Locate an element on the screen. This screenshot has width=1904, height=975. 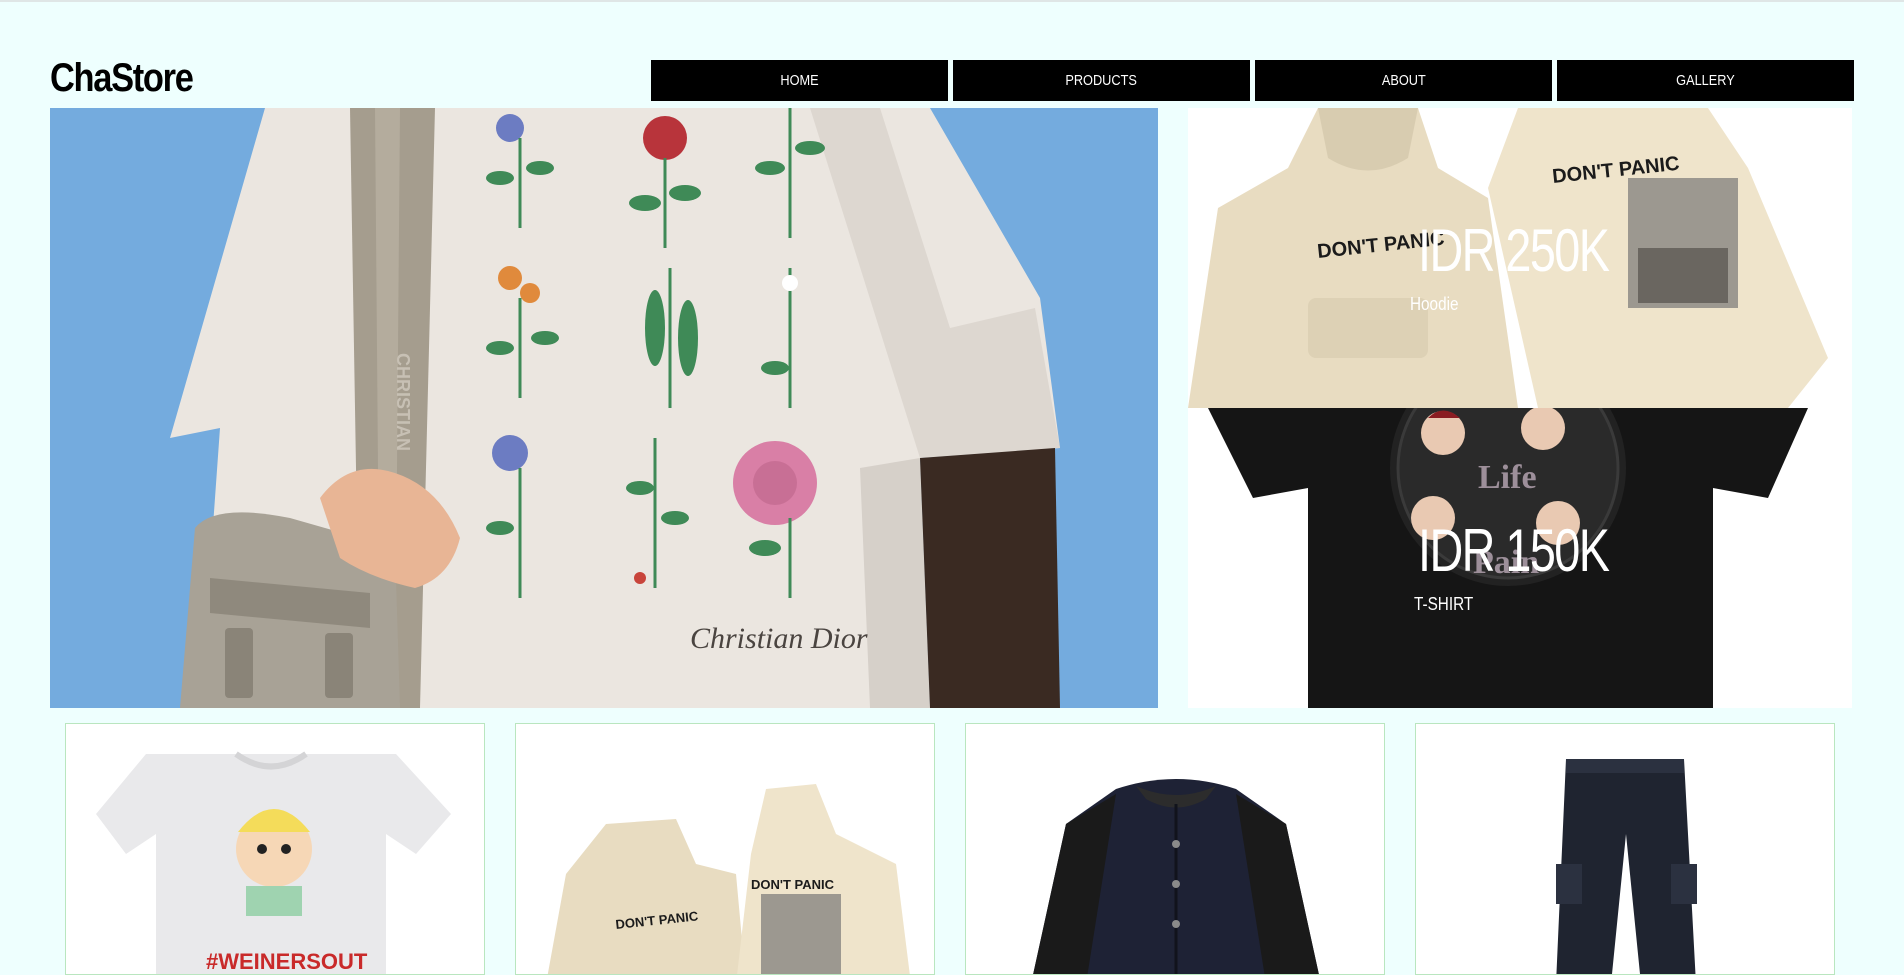
hoodie-image: DON'T PANIC DON'T PANIC is located at coordinates (725, 849).